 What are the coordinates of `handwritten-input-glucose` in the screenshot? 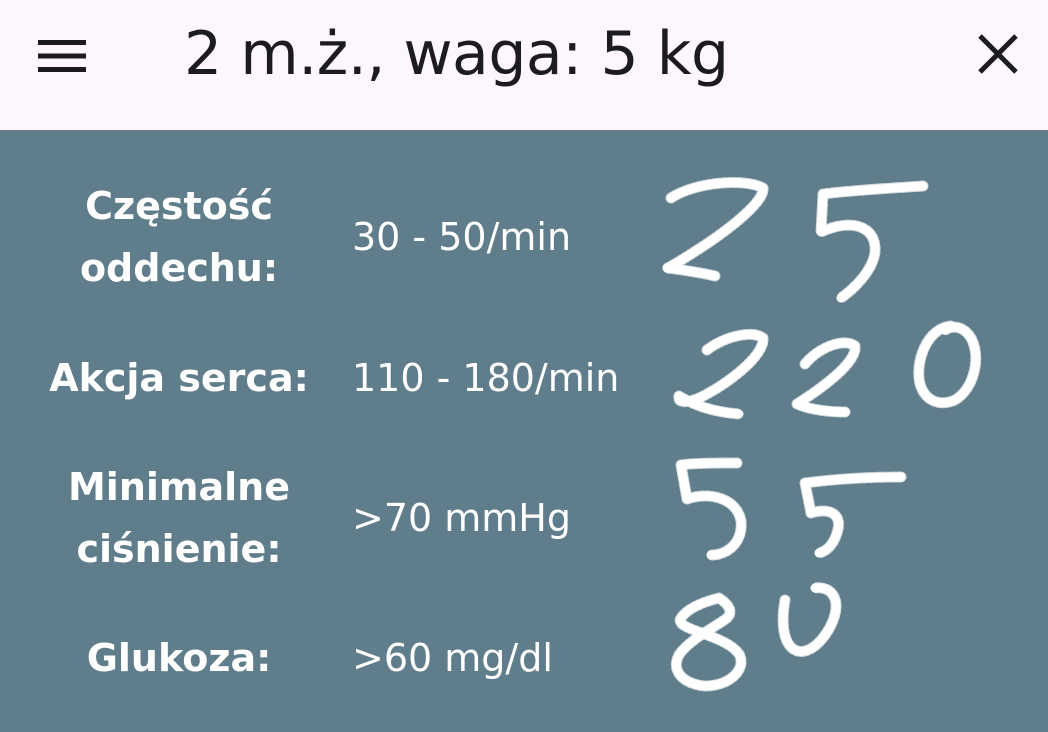 It's located at (835, 648).